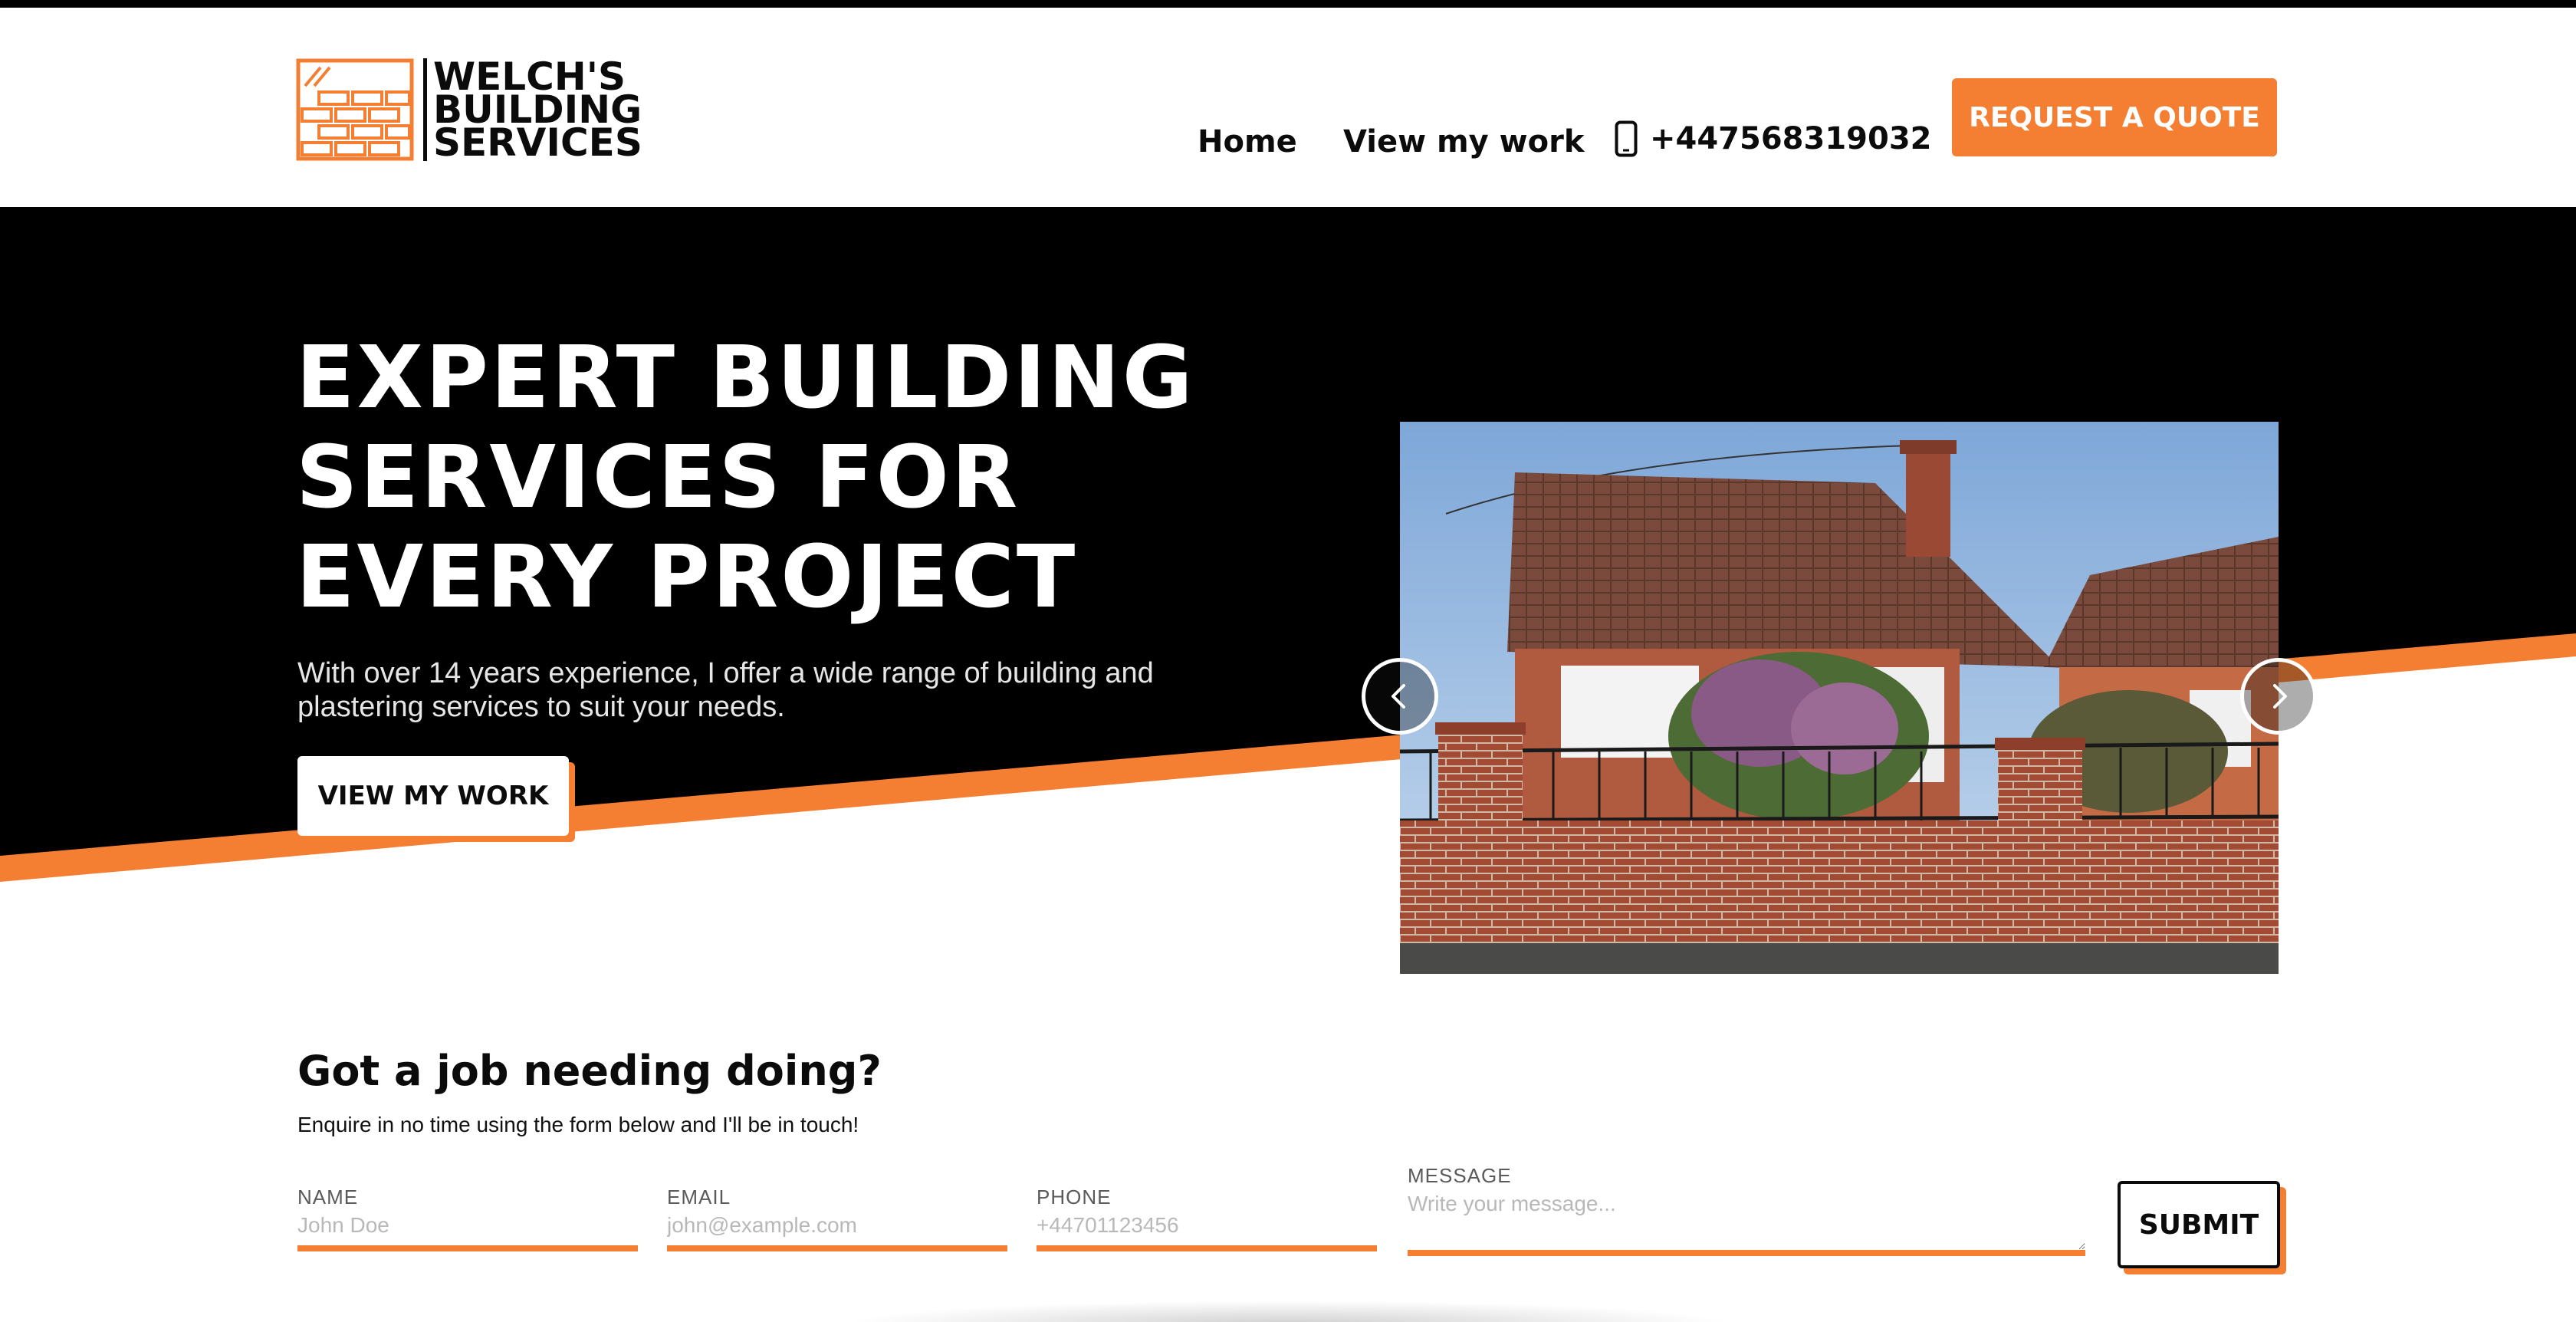  What do you see at coordinates (425, 110) in the screenshot?
I see `logo-divider` at bounding box center [425, 110].